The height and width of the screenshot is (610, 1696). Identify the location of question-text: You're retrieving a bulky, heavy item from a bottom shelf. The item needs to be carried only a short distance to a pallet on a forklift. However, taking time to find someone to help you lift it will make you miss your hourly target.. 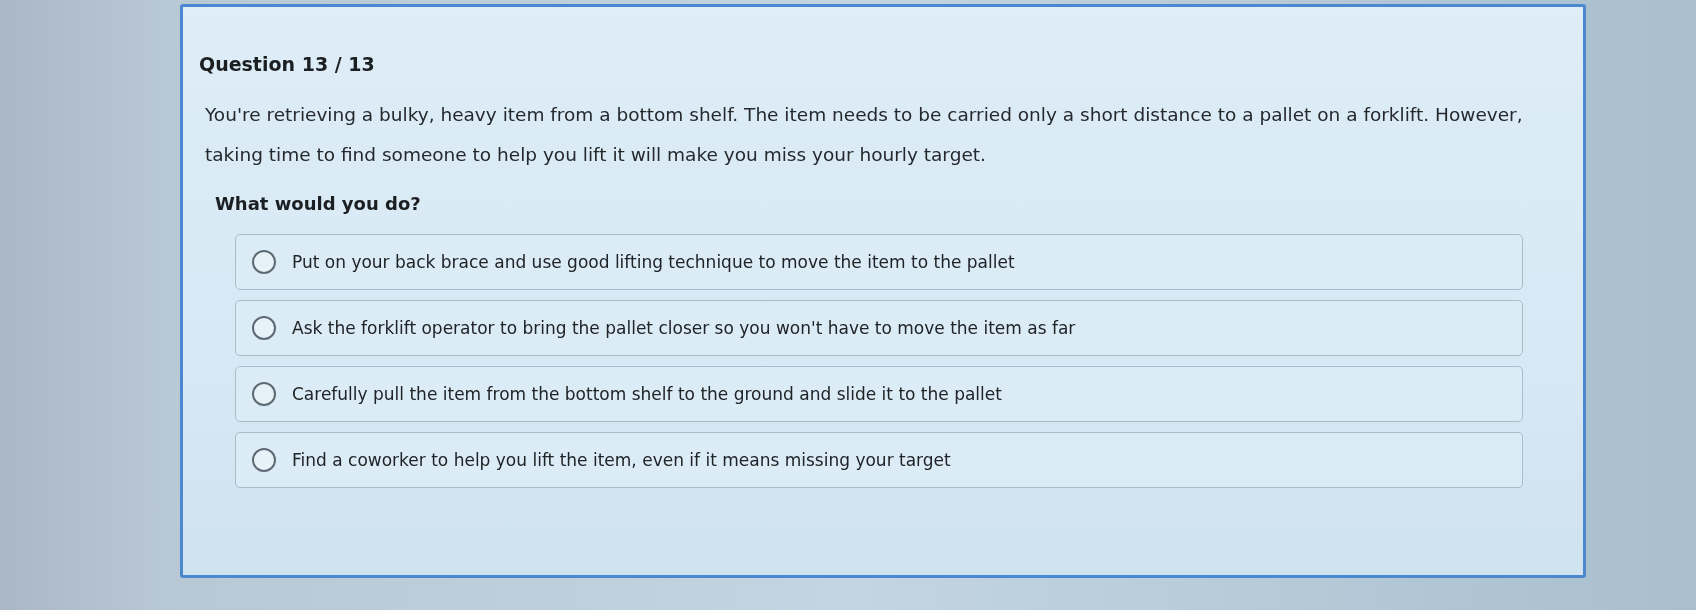
(864, 135).